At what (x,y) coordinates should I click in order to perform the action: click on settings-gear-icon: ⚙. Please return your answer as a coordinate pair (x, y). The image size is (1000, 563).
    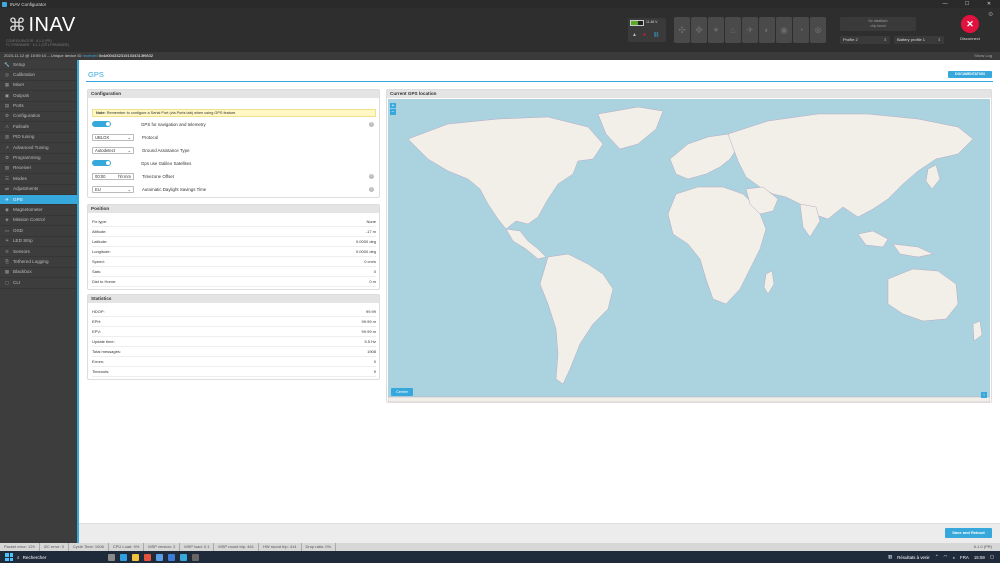
    Looking at the image, I should click on (990, 14).